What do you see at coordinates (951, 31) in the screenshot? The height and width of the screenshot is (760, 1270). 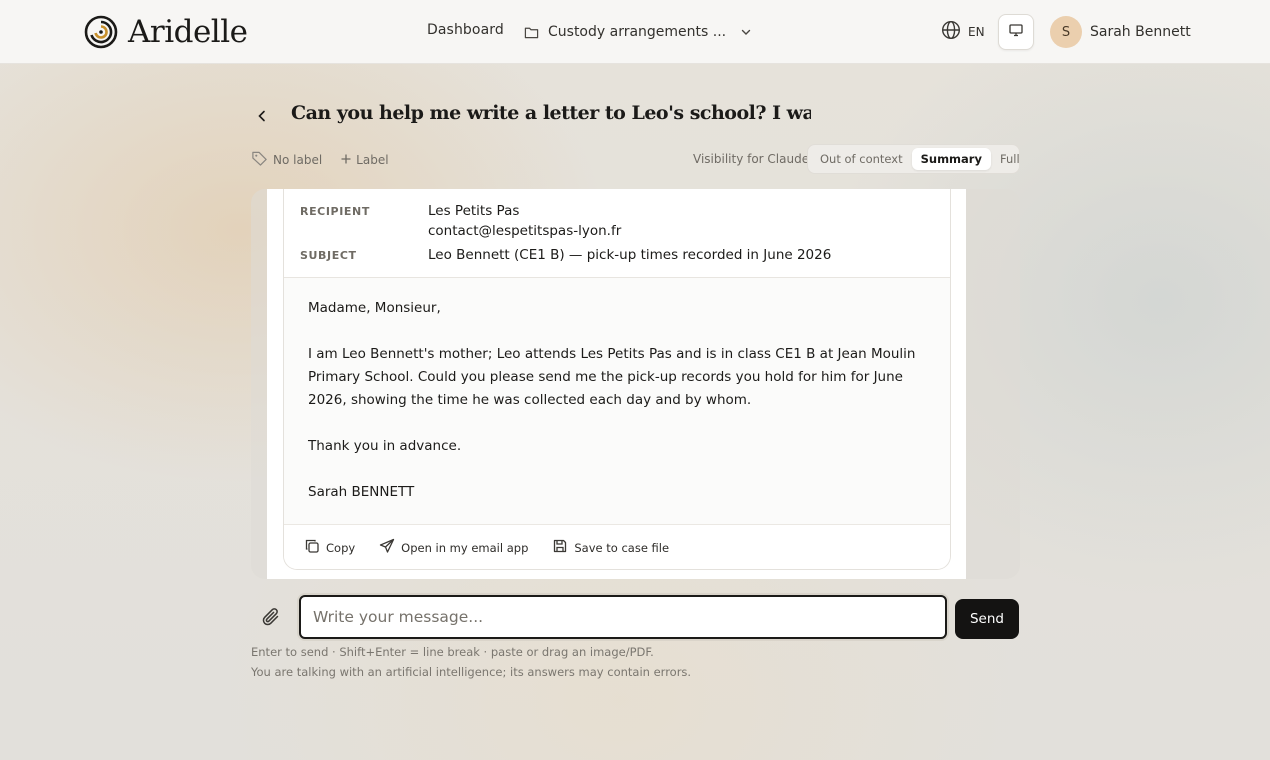 I see `globe-icon` at bounding box center [951, 31].